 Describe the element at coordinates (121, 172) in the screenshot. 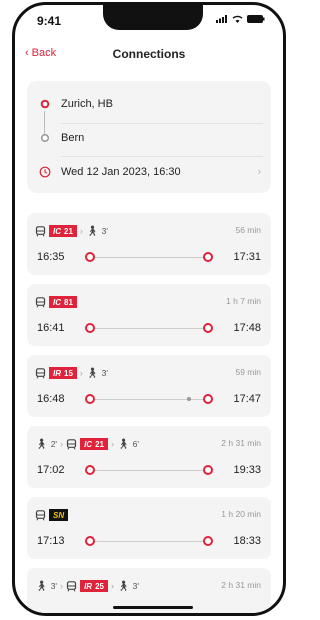

I see `departure-datetime: Wed 12 Jan 2023, 16:30` at that location.